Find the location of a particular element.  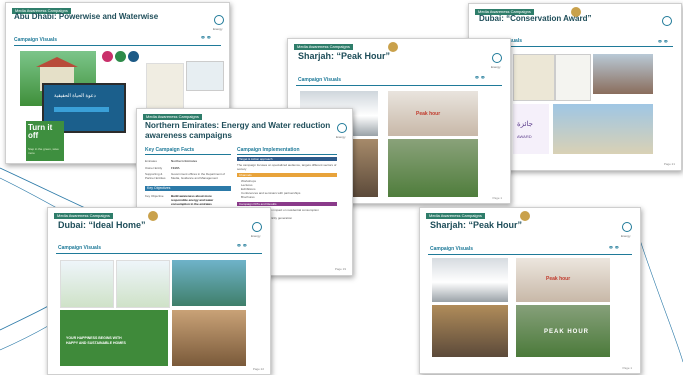

leaf-icon is located at coordinates (120, 56).